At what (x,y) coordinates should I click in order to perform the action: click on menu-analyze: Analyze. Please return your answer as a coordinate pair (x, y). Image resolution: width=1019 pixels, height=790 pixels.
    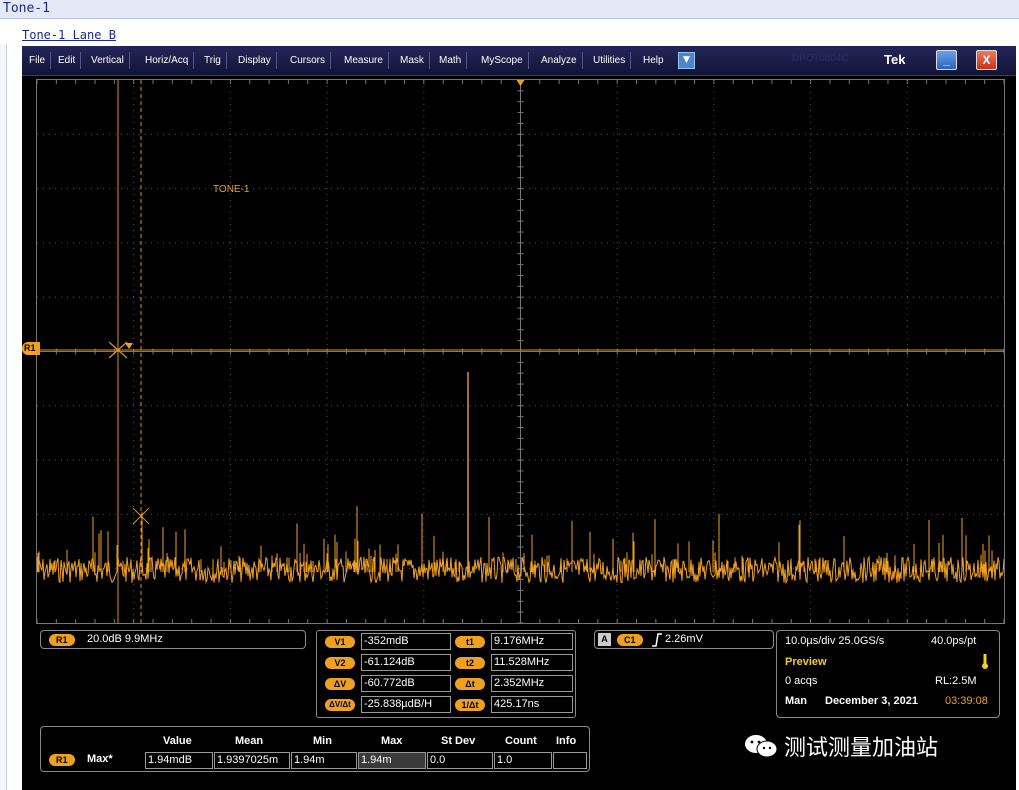
    Looking at the image, I should click on (559, 60).